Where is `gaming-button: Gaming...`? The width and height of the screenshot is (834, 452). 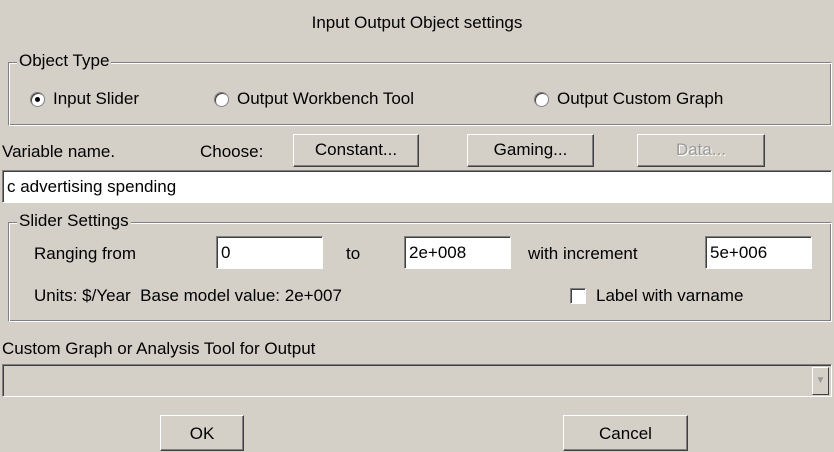 gaming-button: Gaming... is located at coordinates (530, 150).